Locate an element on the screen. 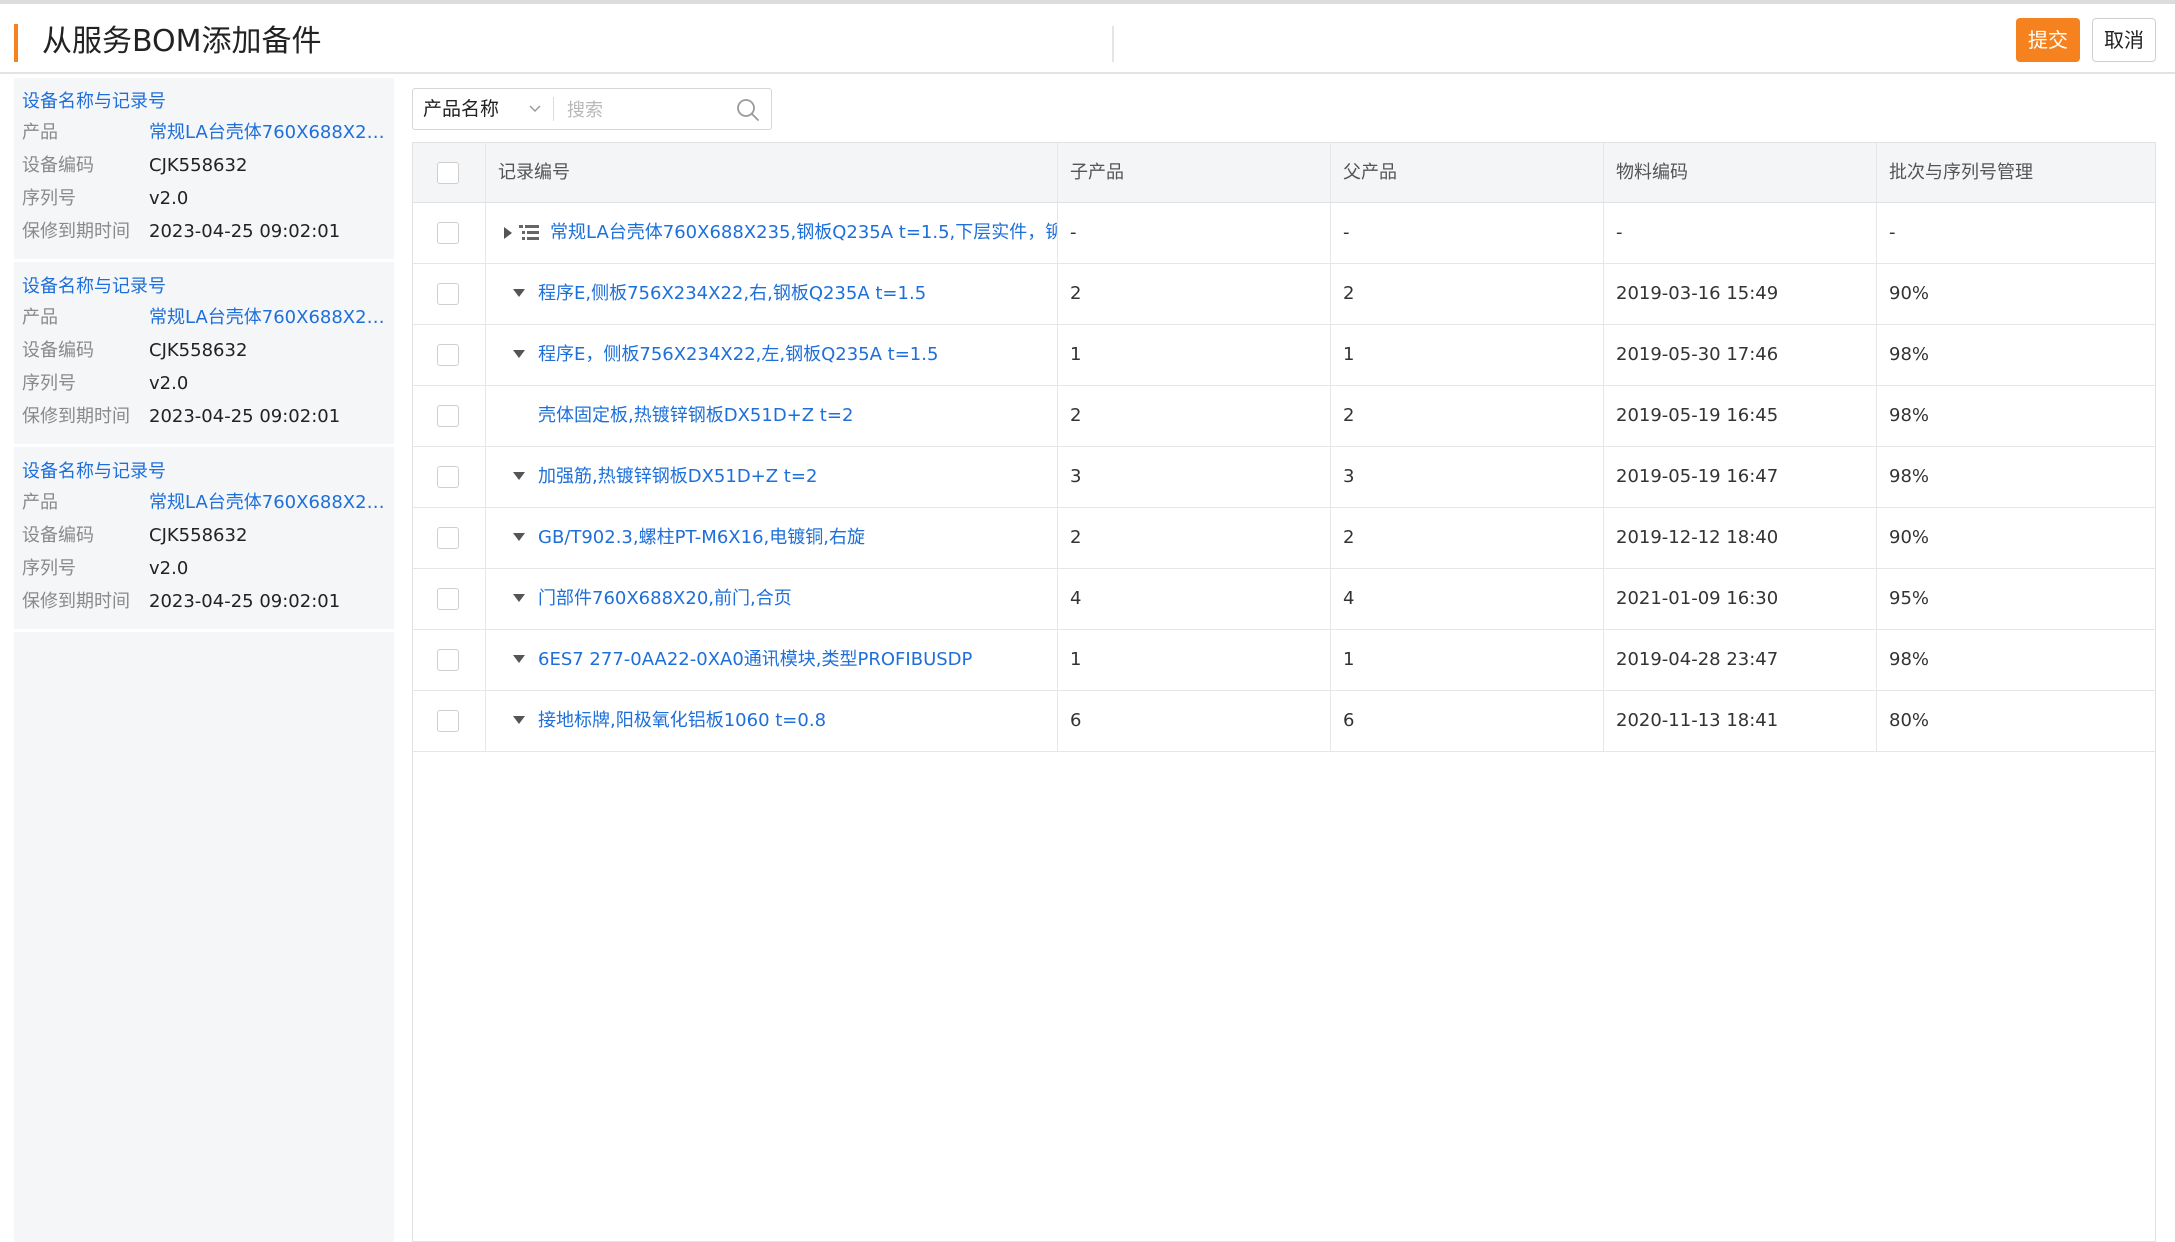  batch-serial-cell: 90% is located at coordinates (1909, 537).